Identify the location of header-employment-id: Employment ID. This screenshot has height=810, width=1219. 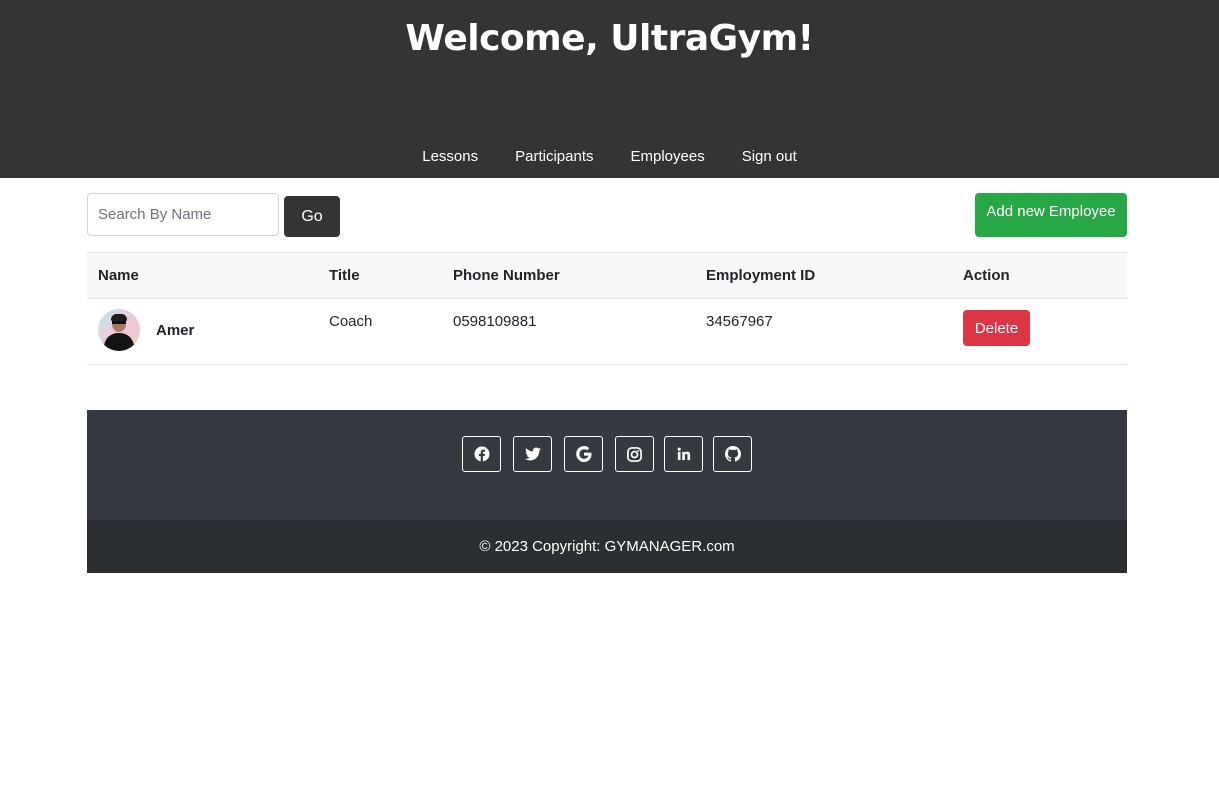
(823, 275).